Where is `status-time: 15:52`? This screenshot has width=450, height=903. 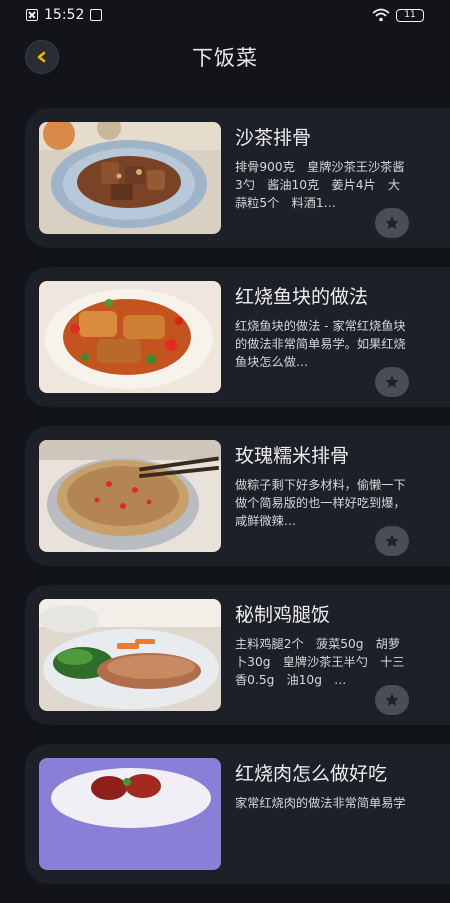
status-time: 15:52 is located at coordinates (64, 15).